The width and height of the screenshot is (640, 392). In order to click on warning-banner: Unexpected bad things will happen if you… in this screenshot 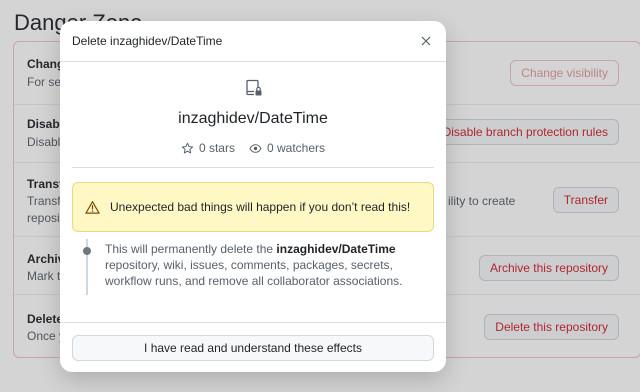, I will do `click(253, 207)`.